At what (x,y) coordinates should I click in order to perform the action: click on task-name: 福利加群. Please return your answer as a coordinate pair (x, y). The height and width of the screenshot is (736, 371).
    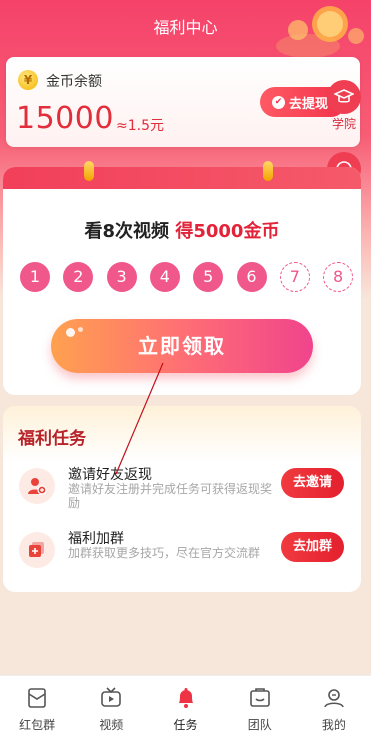
    Looking at the image, I should click on (96, 539).